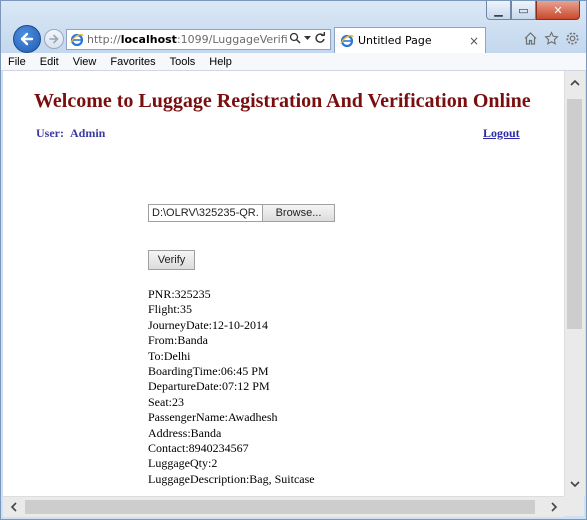 The image size is (587, 520). What do you see at coordinates (183, 463) in the screenshot?
I see `detail-luggage-qty: LuggageQty:2` at bounding box center [183, 463].